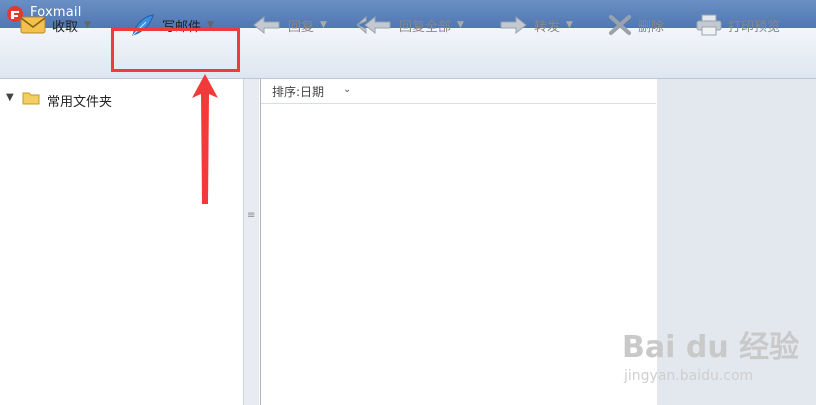  What do you see at coordinates (65, 27) in the screenshot?
I see `receive-label: 收取` at bounding box center [65, 27].